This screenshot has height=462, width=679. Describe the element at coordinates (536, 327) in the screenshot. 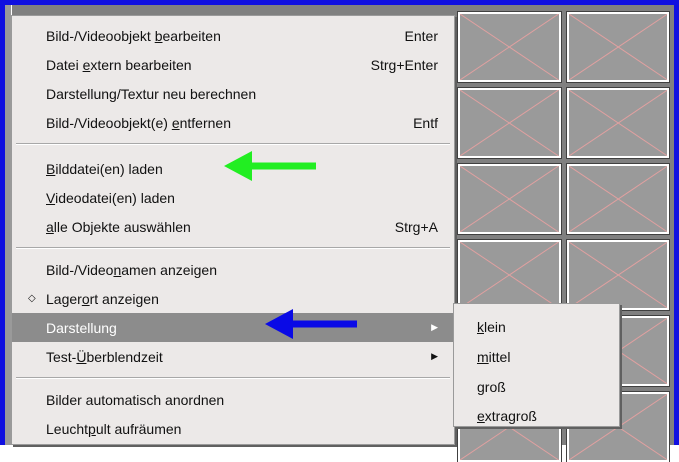

I see `submenu-item-small: klein` at that location.